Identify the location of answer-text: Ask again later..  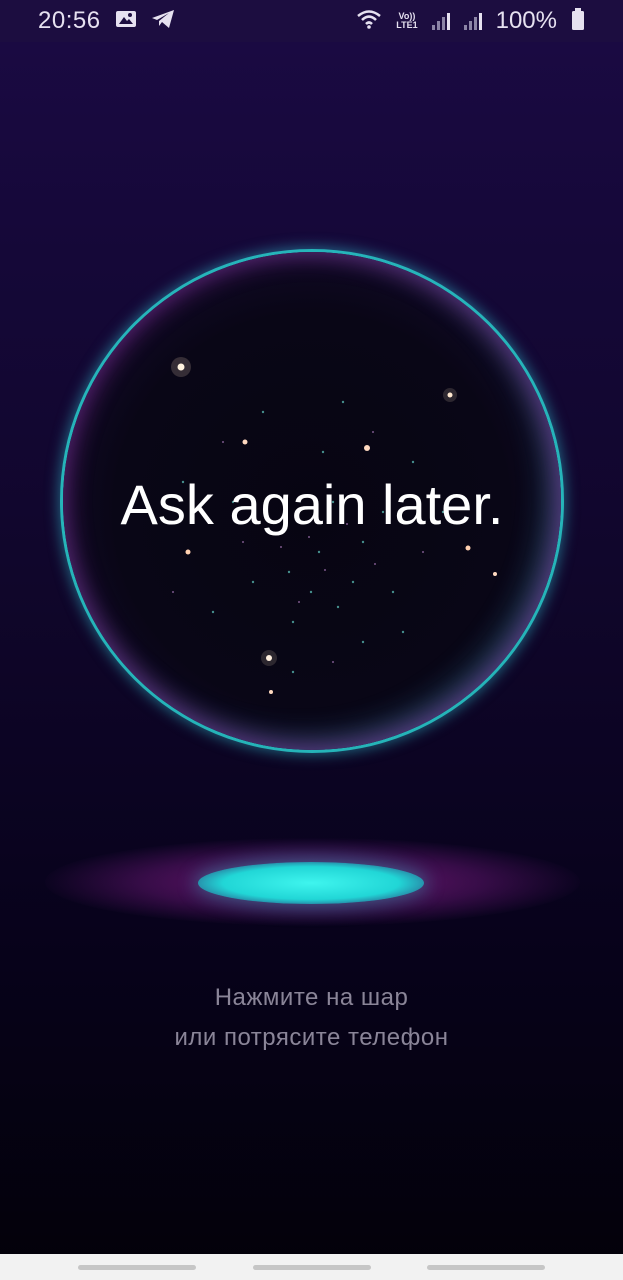
(312, 504).